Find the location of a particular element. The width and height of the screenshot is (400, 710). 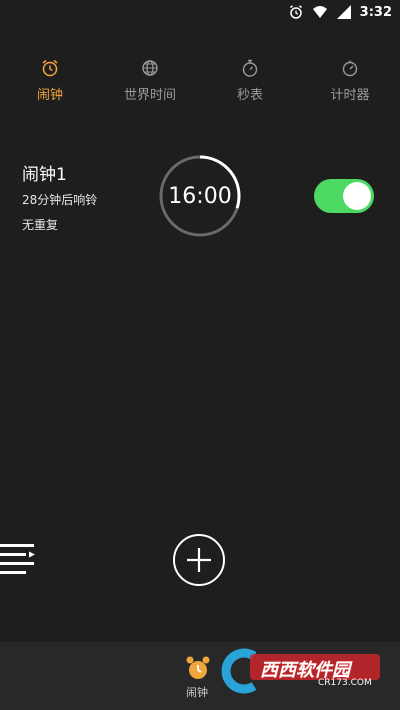

bottom-bar: 闹钟 西西软件园 CR173.COM is located at coordinates (200, 676).